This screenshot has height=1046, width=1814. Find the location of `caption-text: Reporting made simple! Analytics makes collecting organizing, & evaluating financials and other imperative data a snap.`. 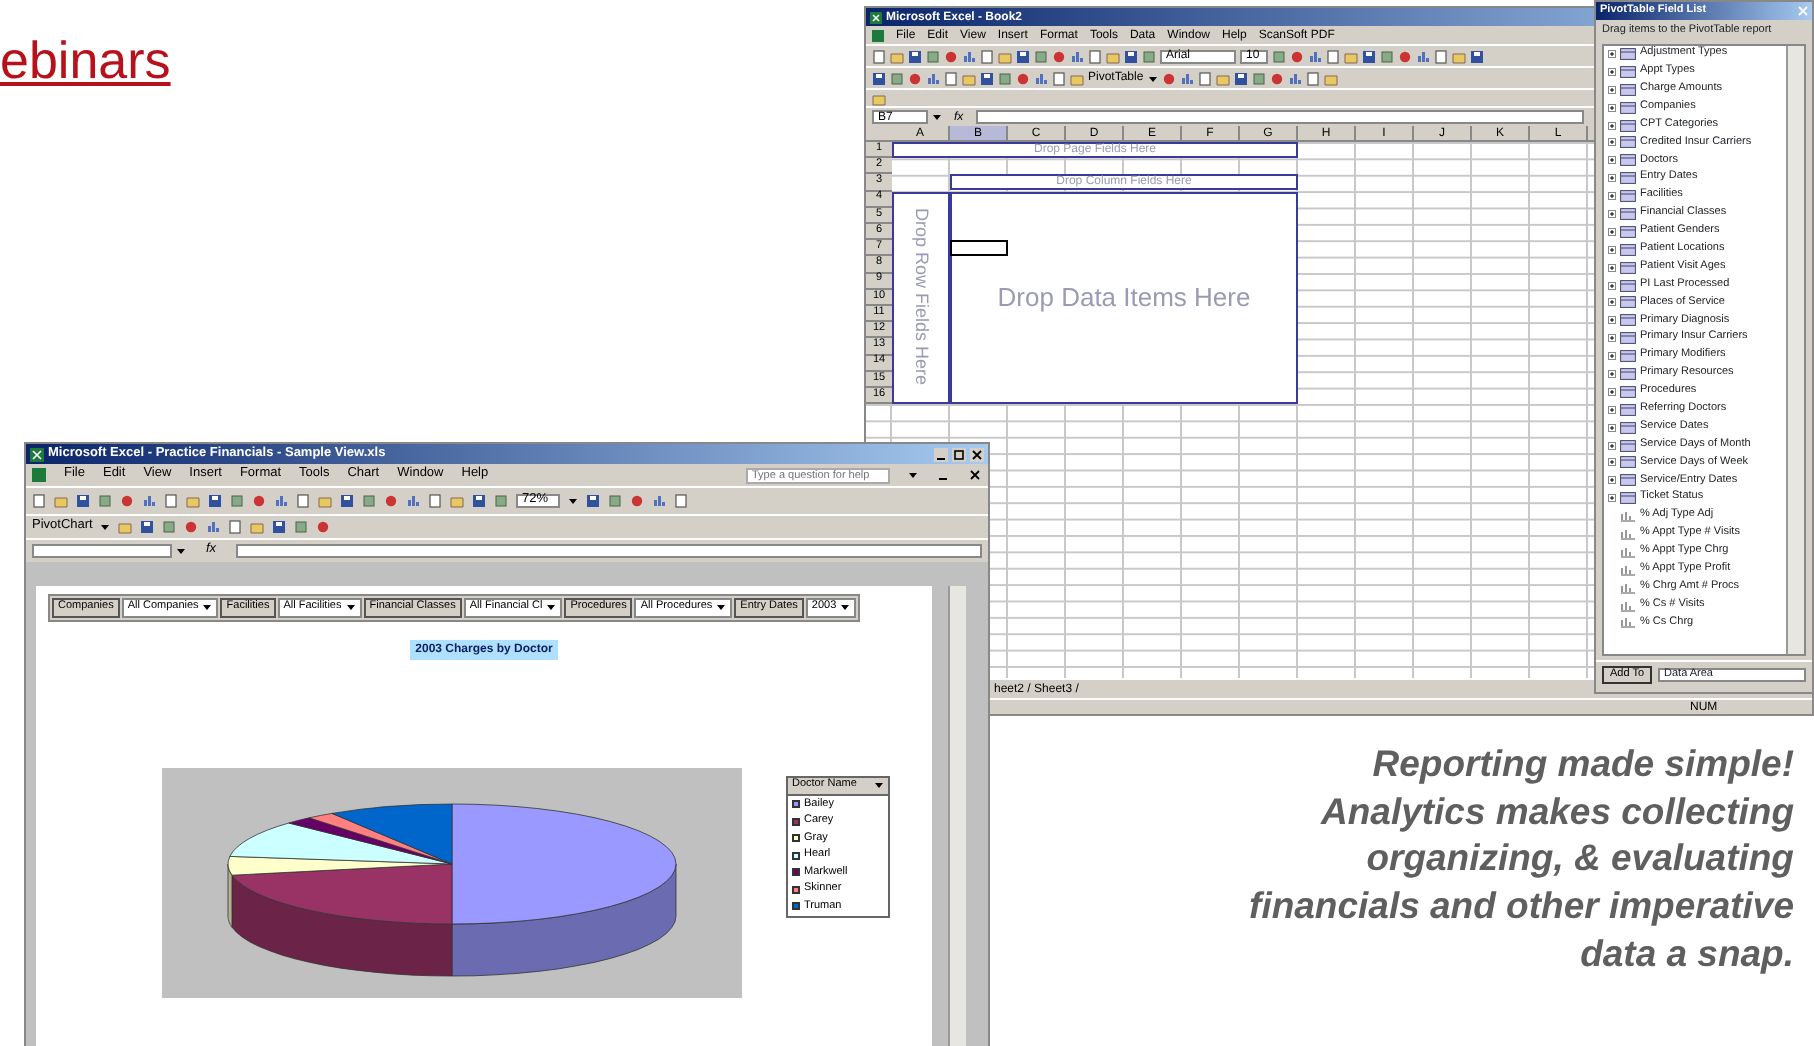

caption-text: Reporting made simple! Analytics makes collecting organizing, & evaluating financials and other imperative data a snap. is located at coordinates (1520, 858).